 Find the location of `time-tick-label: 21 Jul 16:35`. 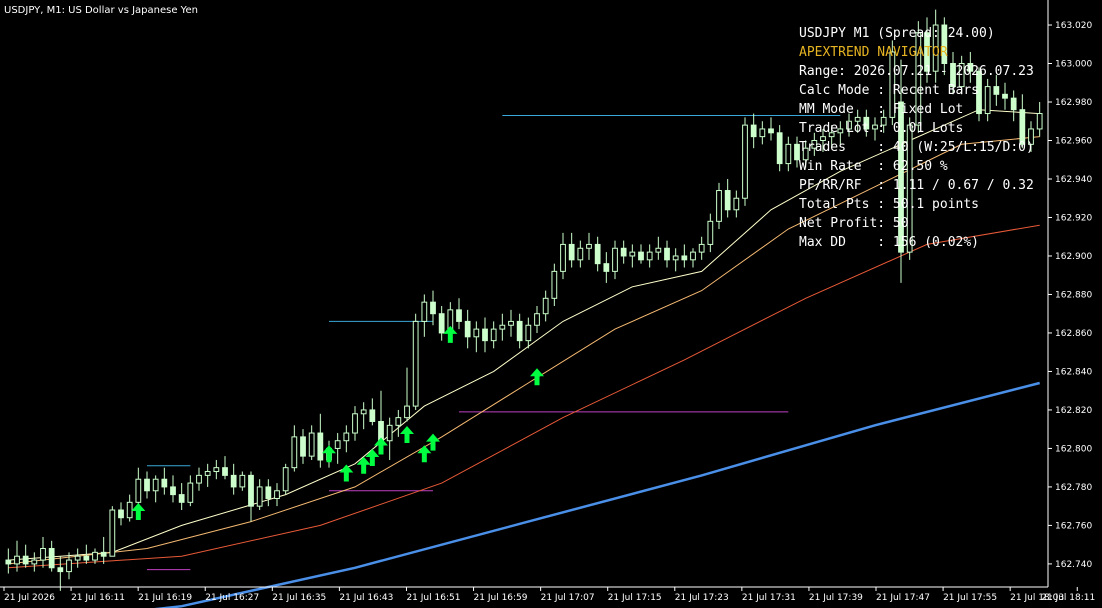

time-tick-label: 21 Jul 16:35 is located at coordinates (299, 598).